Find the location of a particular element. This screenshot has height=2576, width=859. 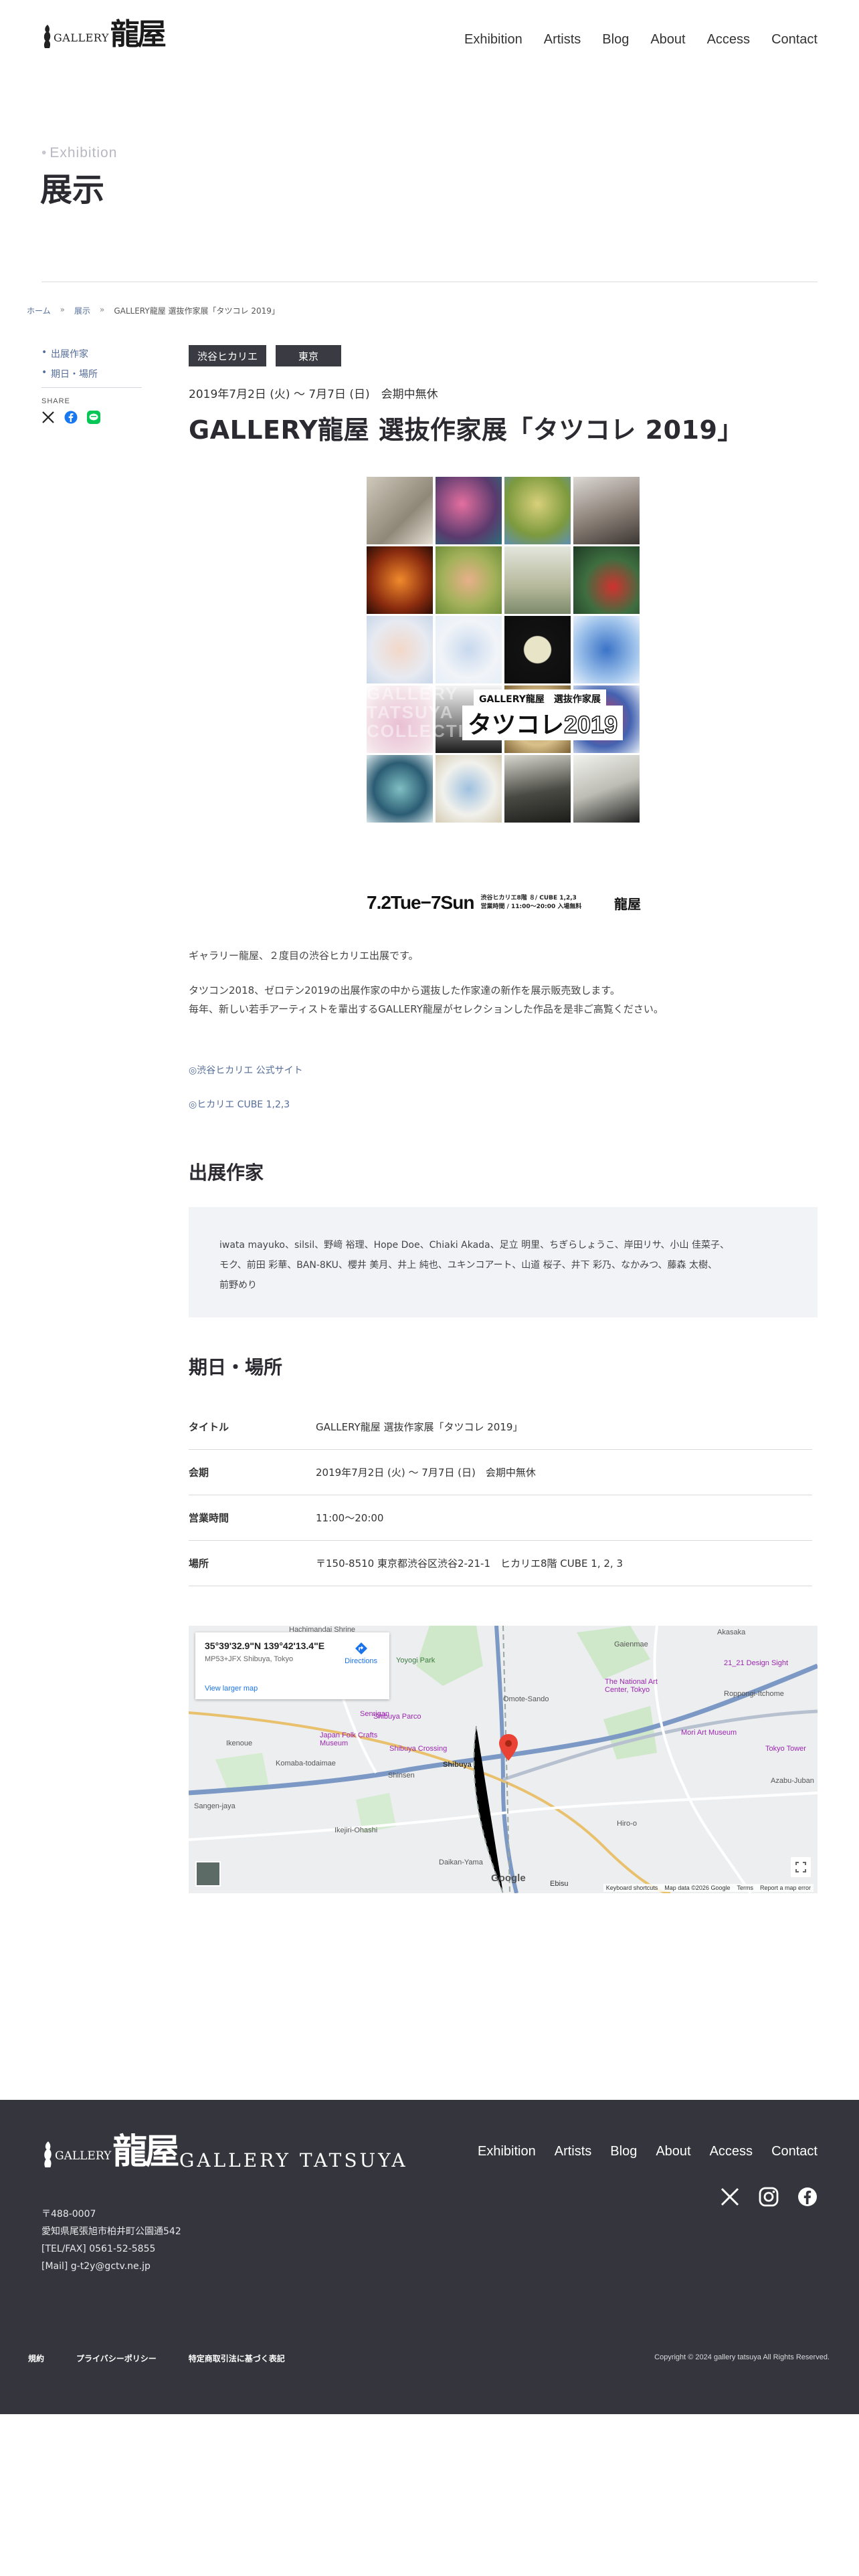

footer-social is located at coordinates (769, 2197).